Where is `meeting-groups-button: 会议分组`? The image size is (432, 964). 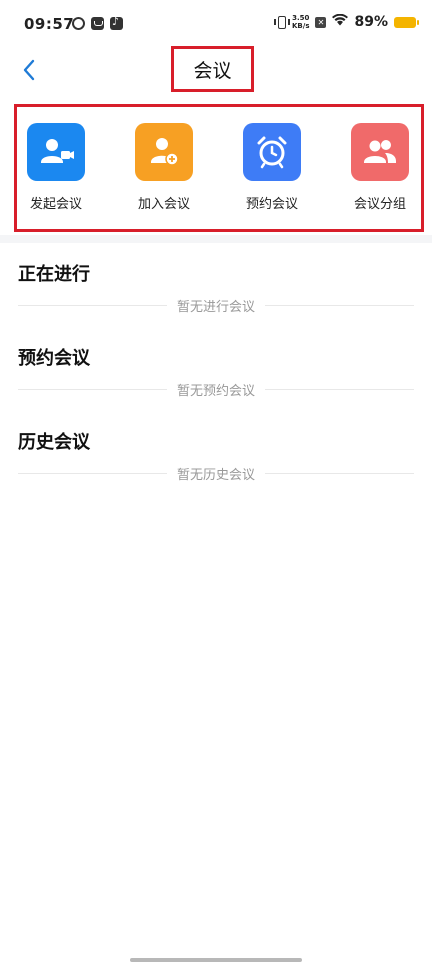 meeting-groups-button: 会议分组 is located at coordinates (380, 167).